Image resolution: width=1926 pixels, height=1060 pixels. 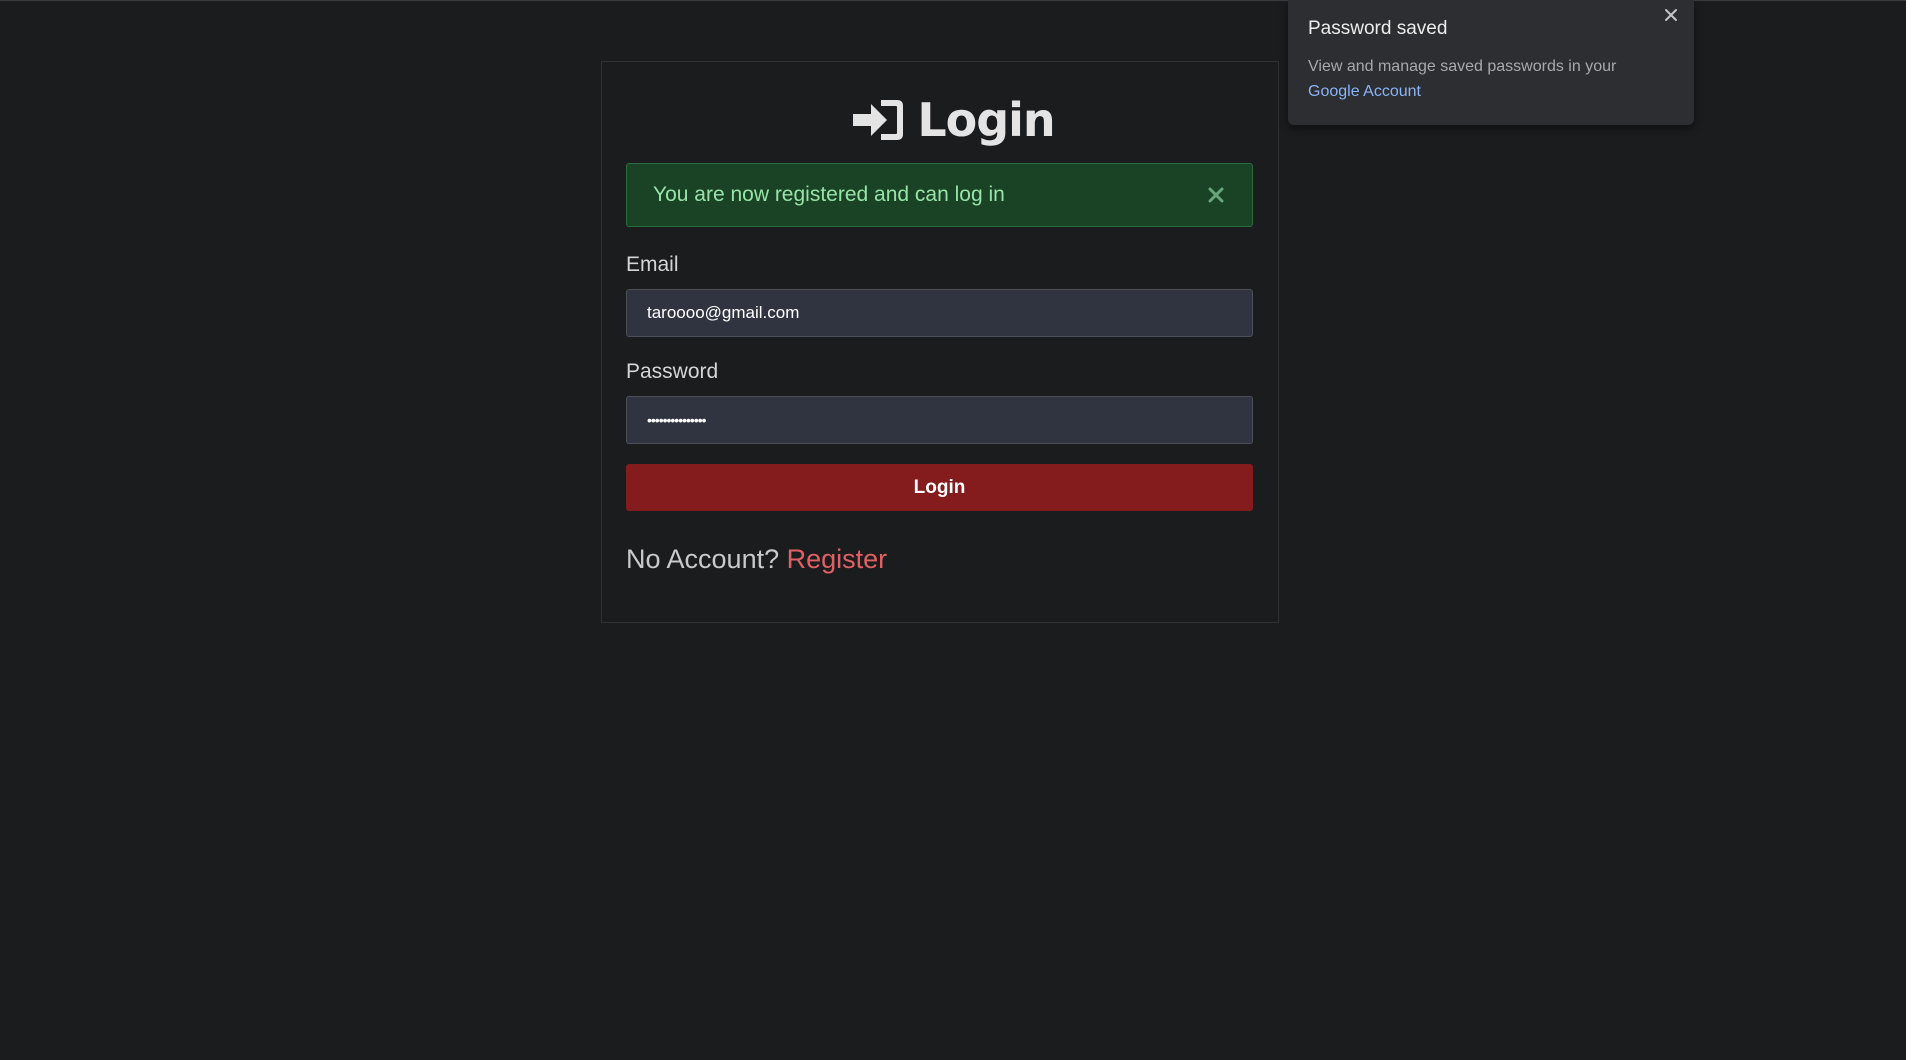 I want to click on login-button: Login, so click(x=939, y=487).